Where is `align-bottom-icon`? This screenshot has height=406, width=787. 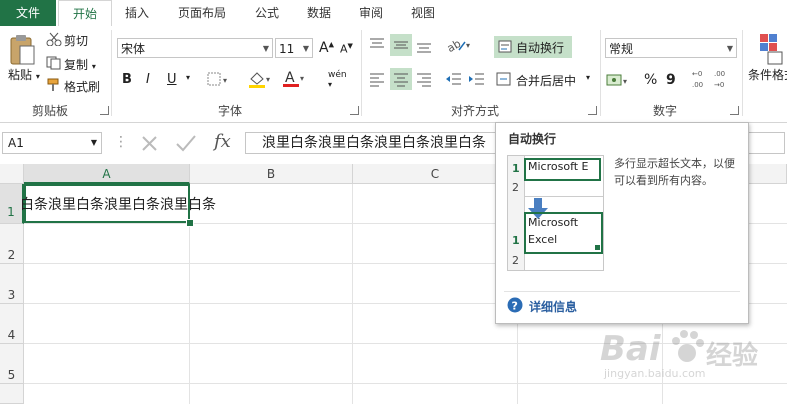
align-bottom-icon is located at coordinates (424, 46).